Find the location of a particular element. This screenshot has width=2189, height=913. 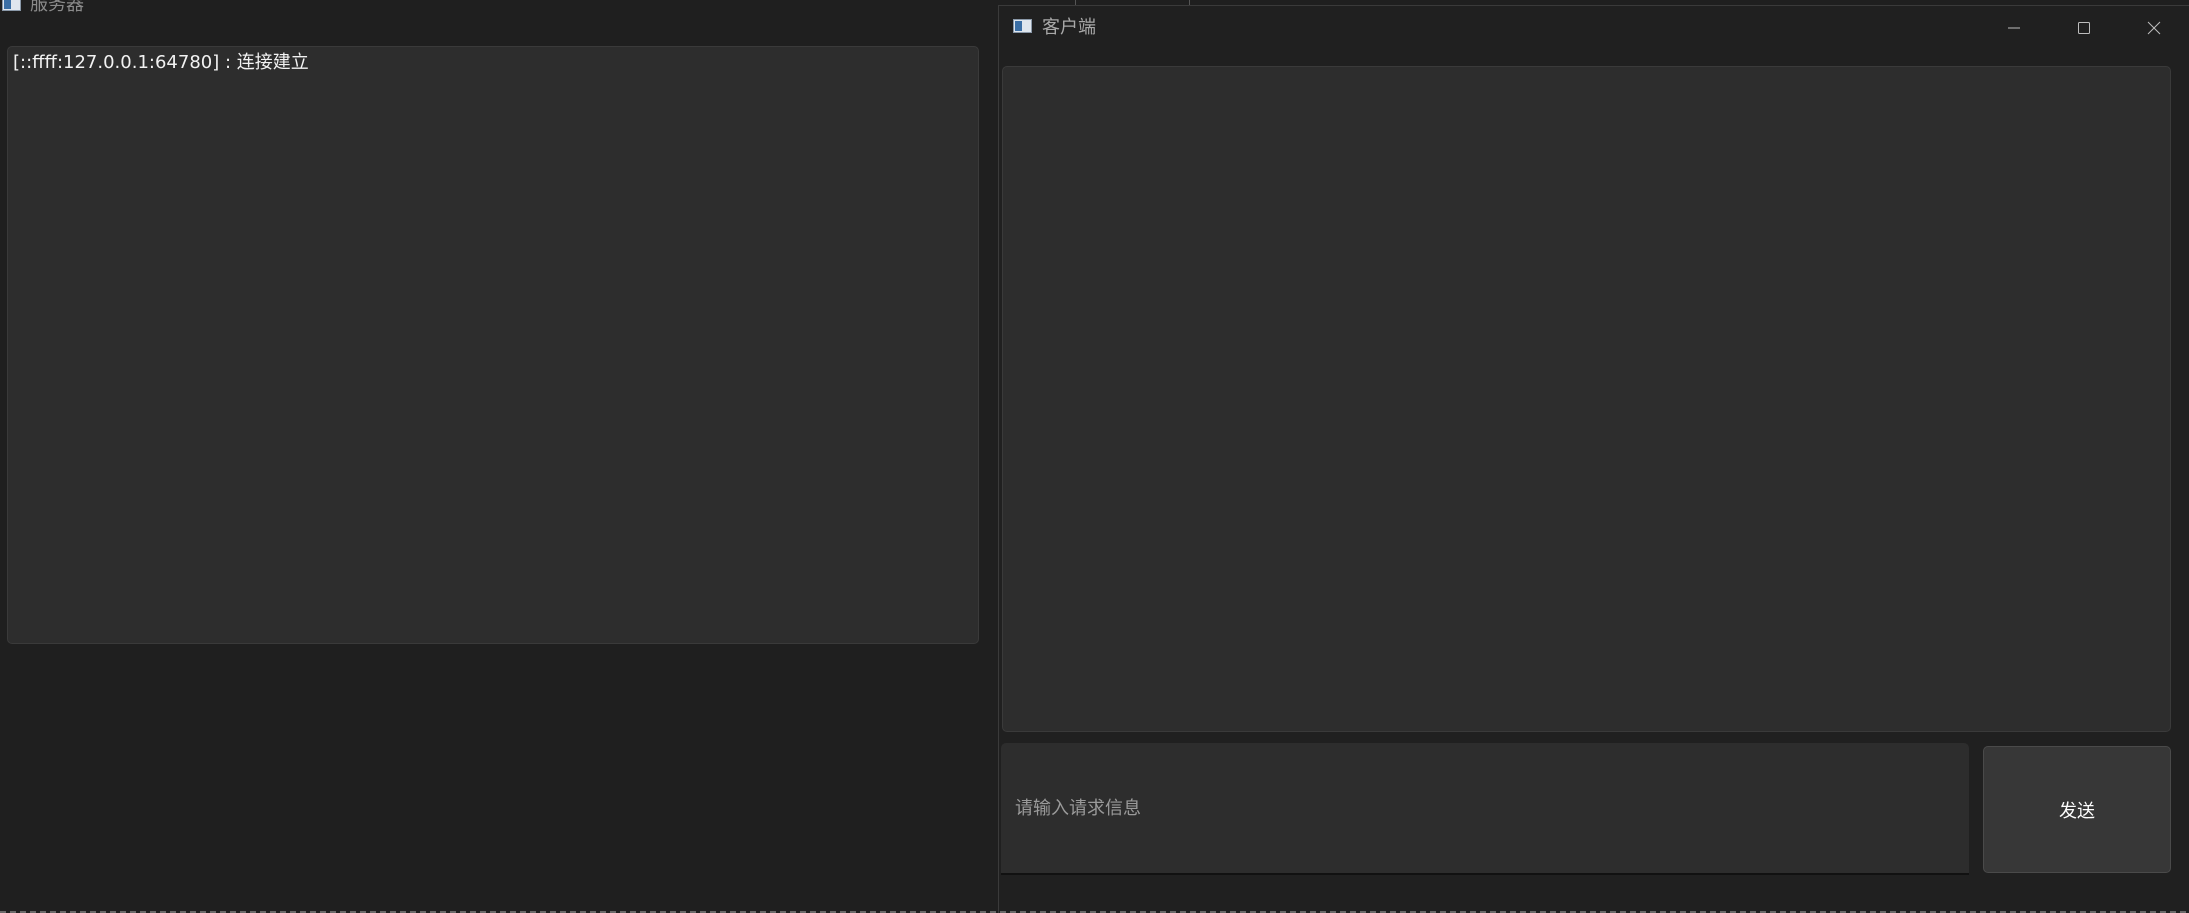

window-controls is located at coordinates (2084, 28).